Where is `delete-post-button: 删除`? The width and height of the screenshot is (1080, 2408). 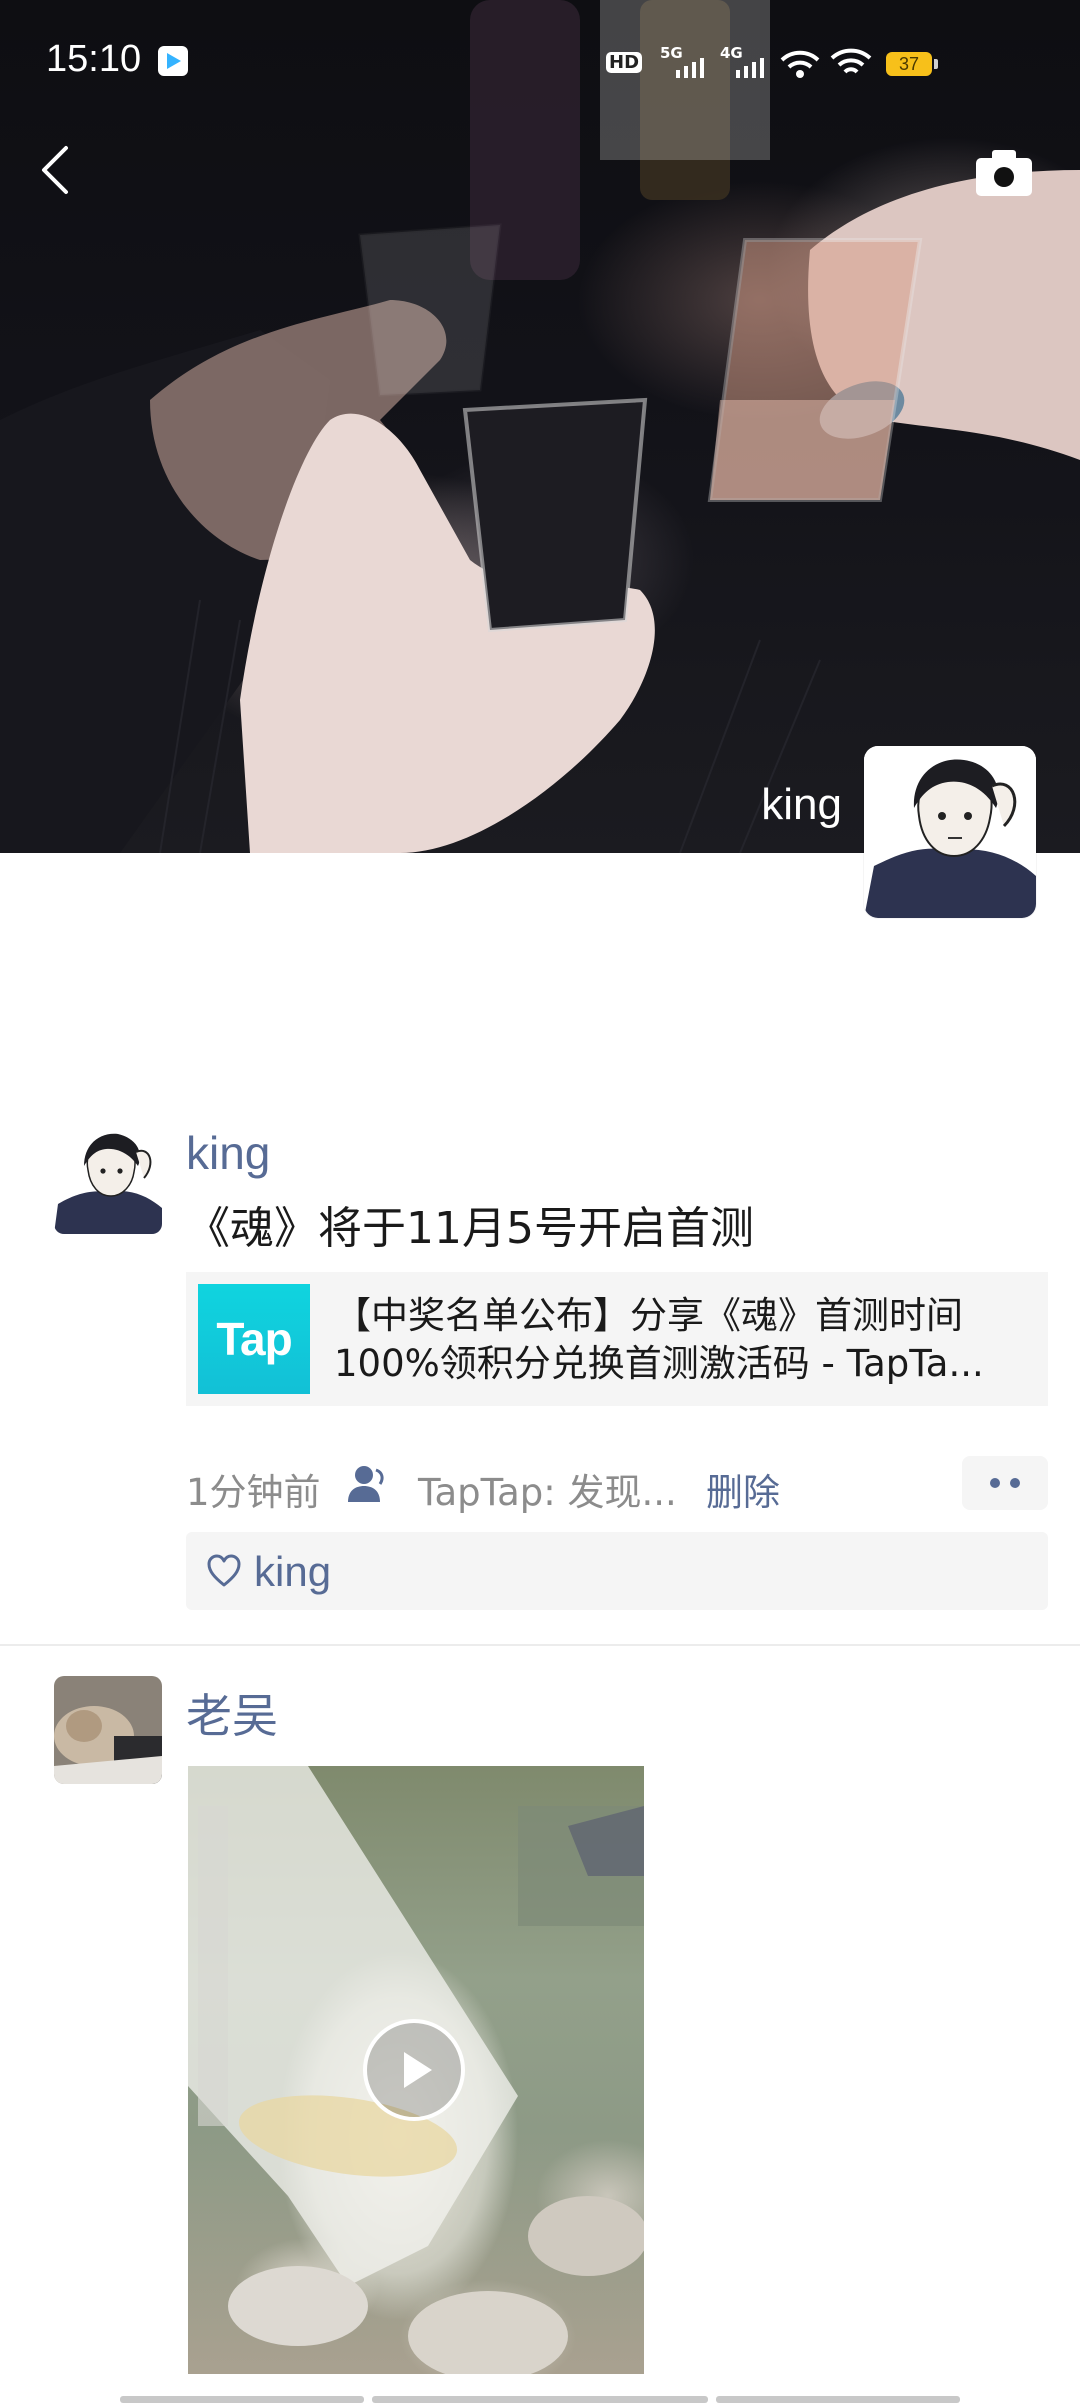
delete-post-button: 删除 is located at coordinates (743, 1489).